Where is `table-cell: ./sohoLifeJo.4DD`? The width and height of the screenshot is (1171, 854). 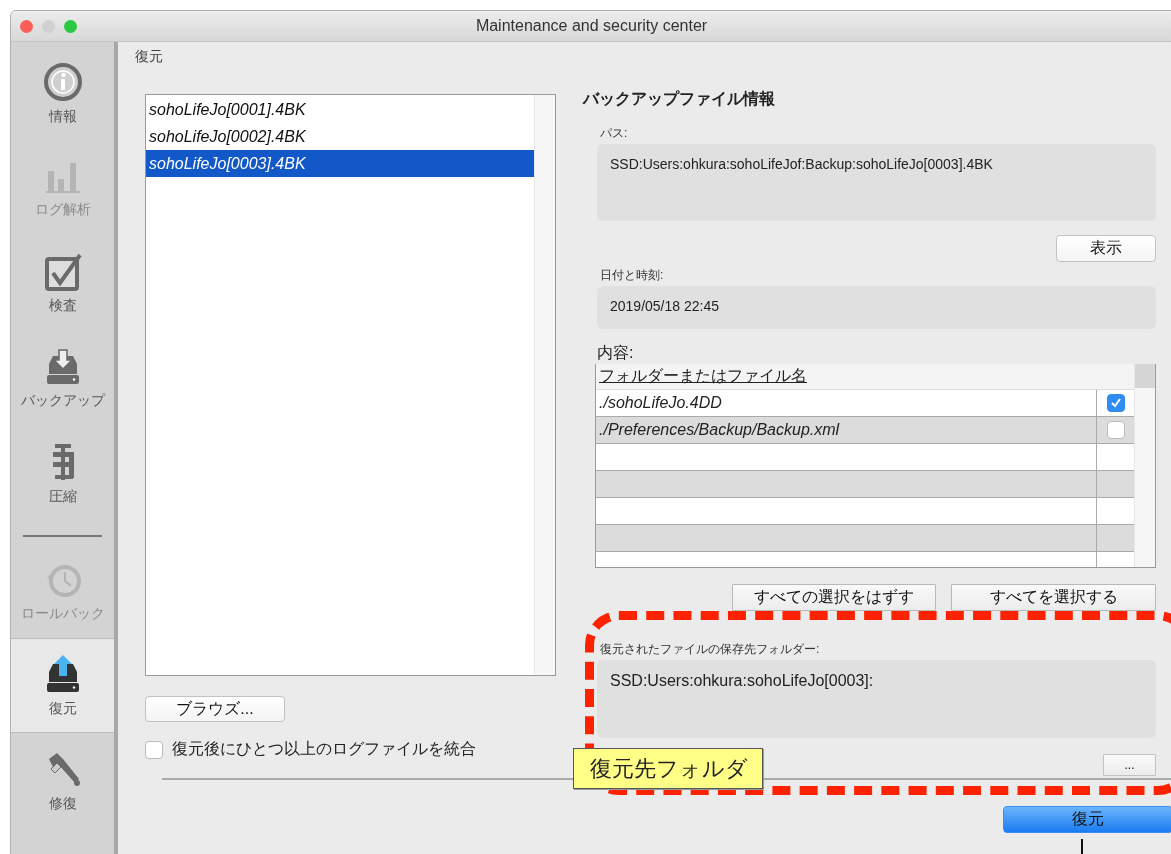 table-cell: ./sohoLifeJo.4DD is located at coordinates (660, 402).